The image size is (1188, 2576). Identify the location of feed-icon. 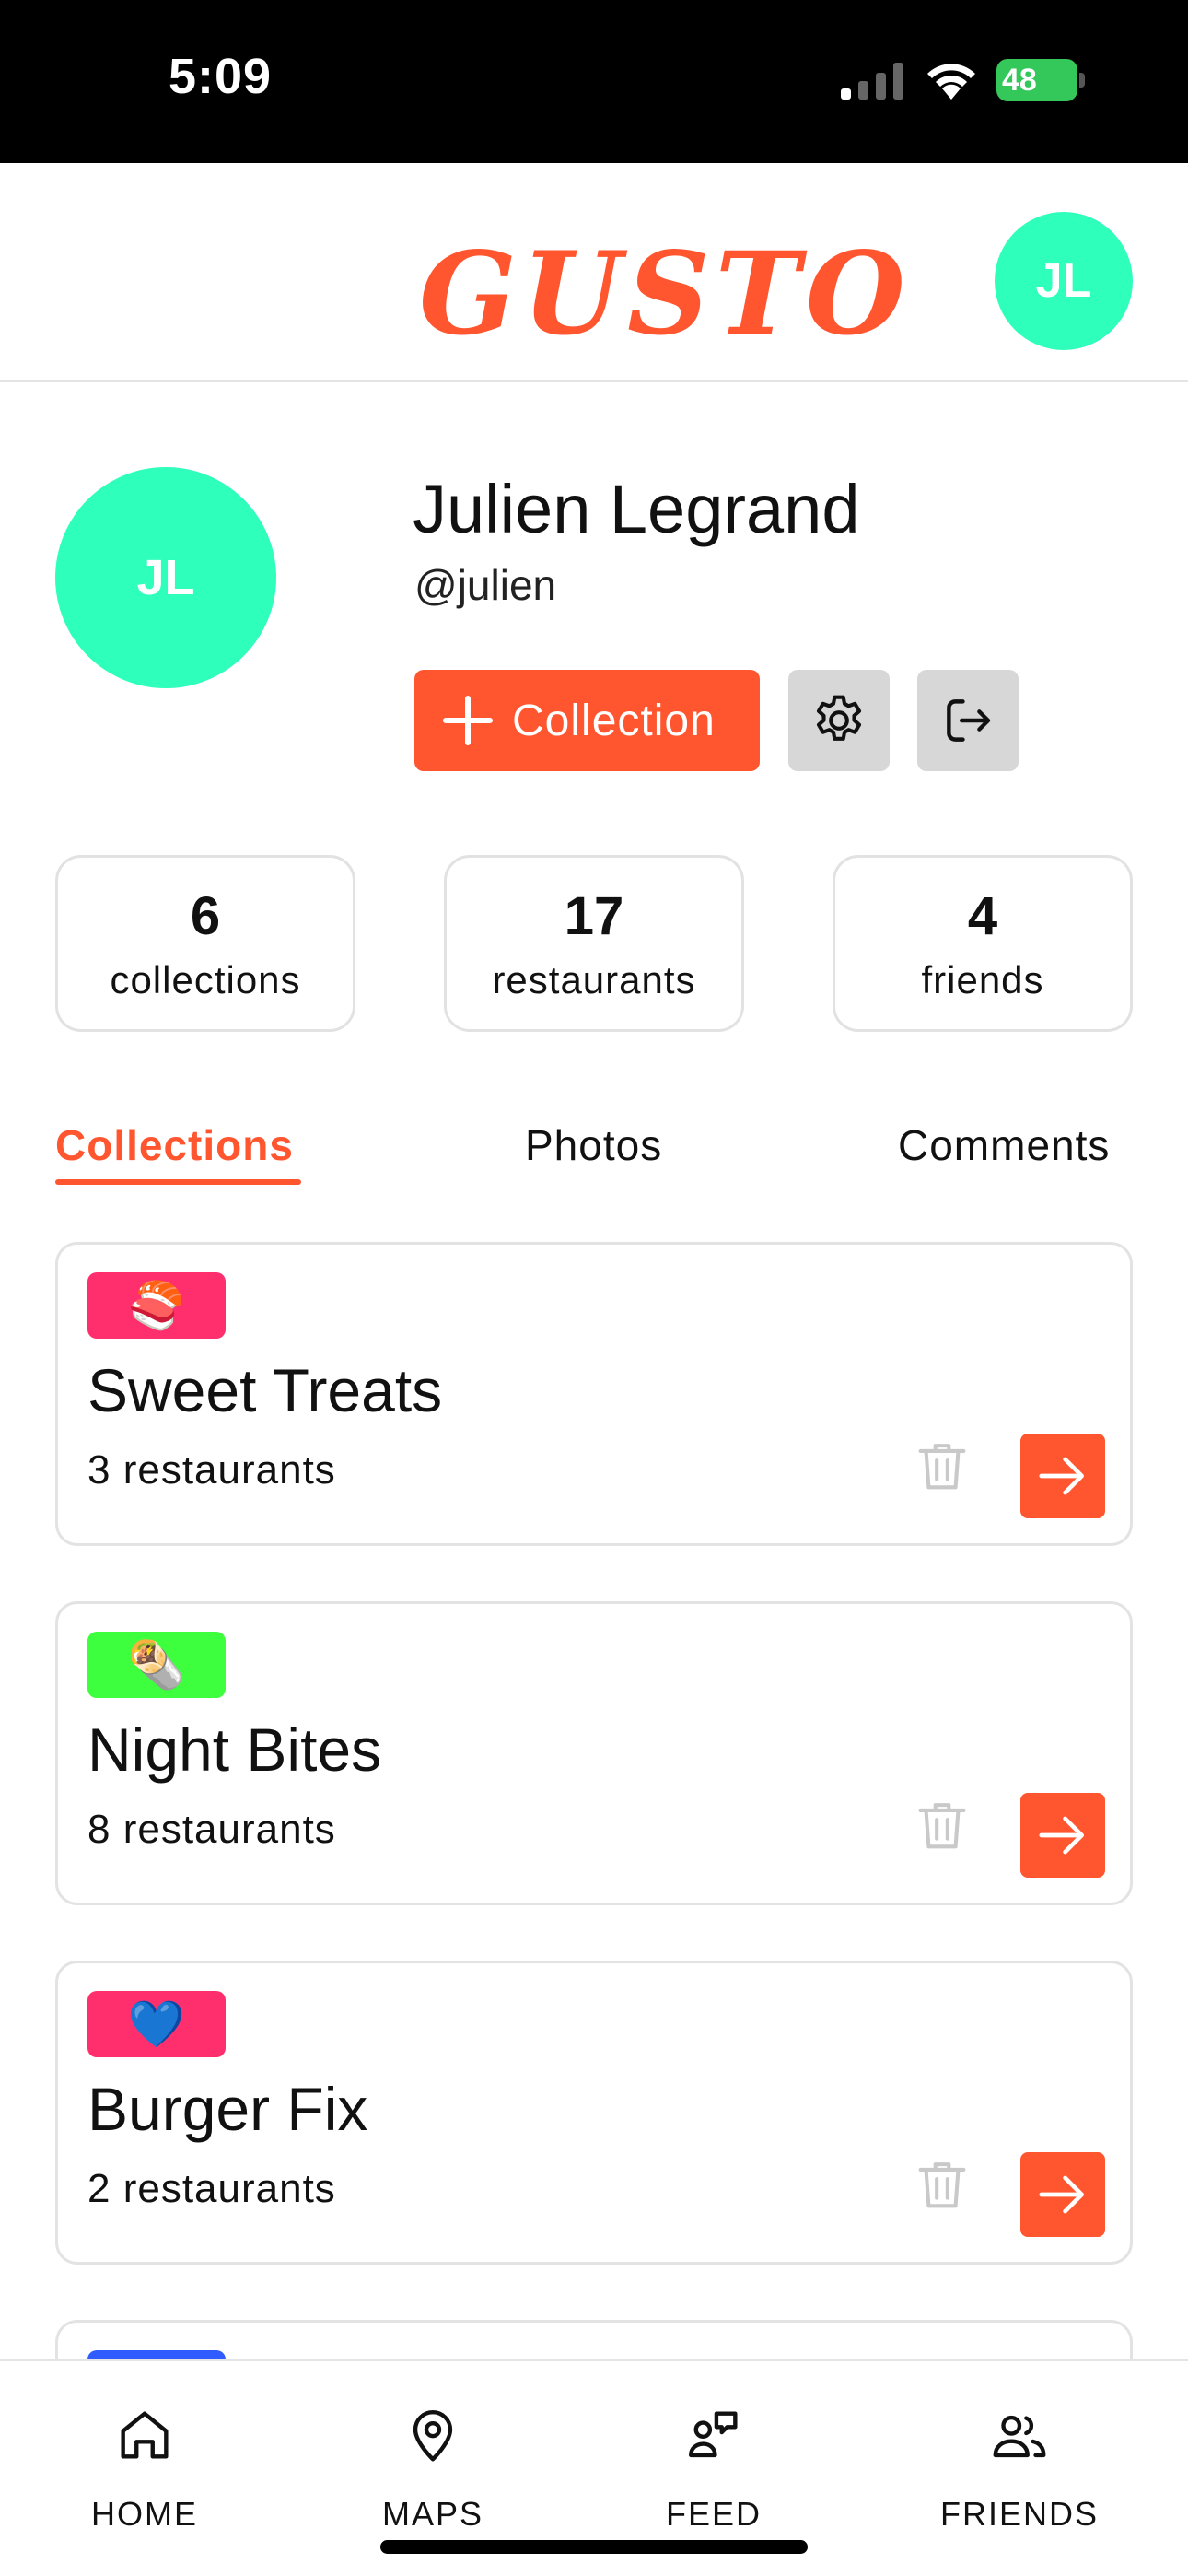
(713, 2434).